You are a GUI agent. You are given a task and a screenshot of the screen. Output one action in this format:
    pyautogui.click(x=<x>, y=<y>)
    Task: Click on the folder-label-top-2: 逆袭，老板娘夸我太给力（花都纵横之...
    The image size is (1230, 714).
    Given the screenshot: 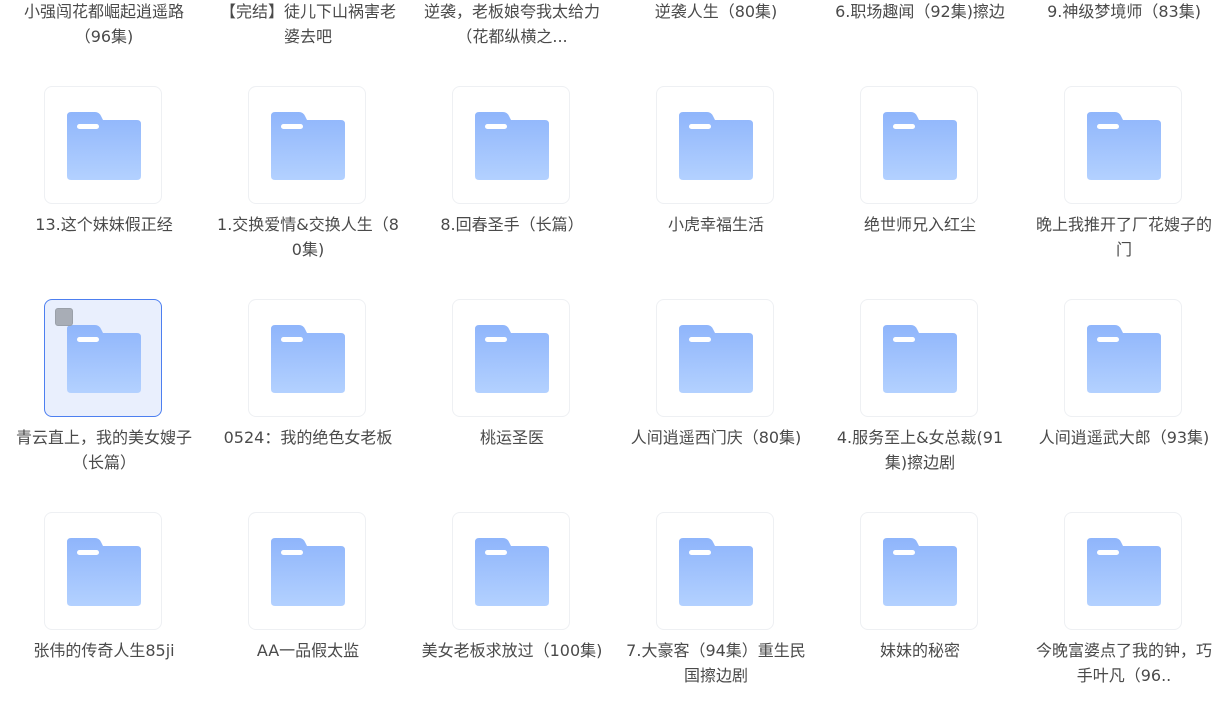 What is the action you would take?
    pyautogui.click(x=512, y=24)
    